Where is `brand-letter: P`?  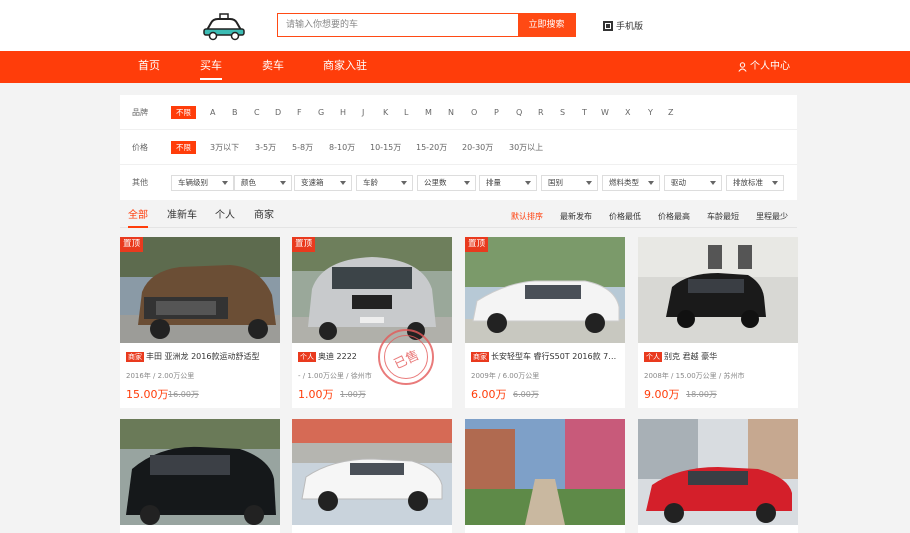 brand-letter: P is located at coordinates (496, 112).